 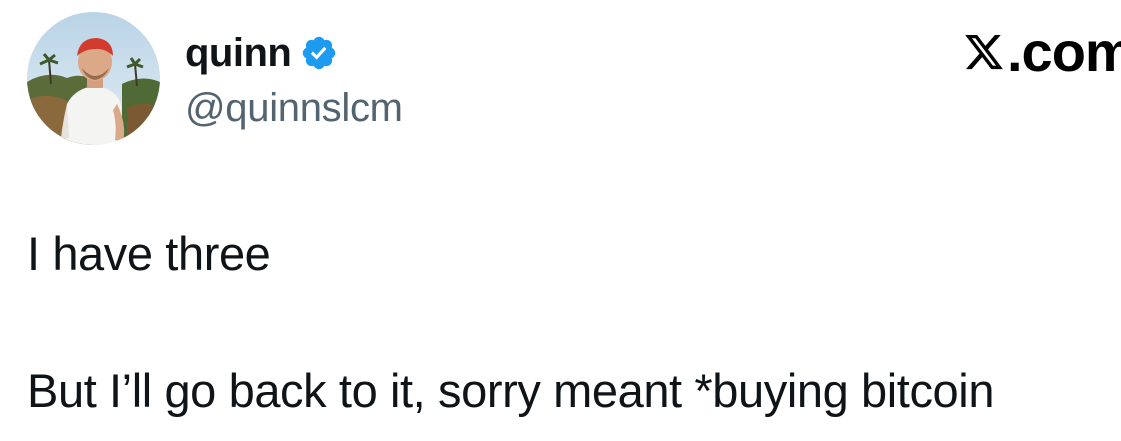 I want to click on author-name-row: quinn, so click(x=261, y=53).